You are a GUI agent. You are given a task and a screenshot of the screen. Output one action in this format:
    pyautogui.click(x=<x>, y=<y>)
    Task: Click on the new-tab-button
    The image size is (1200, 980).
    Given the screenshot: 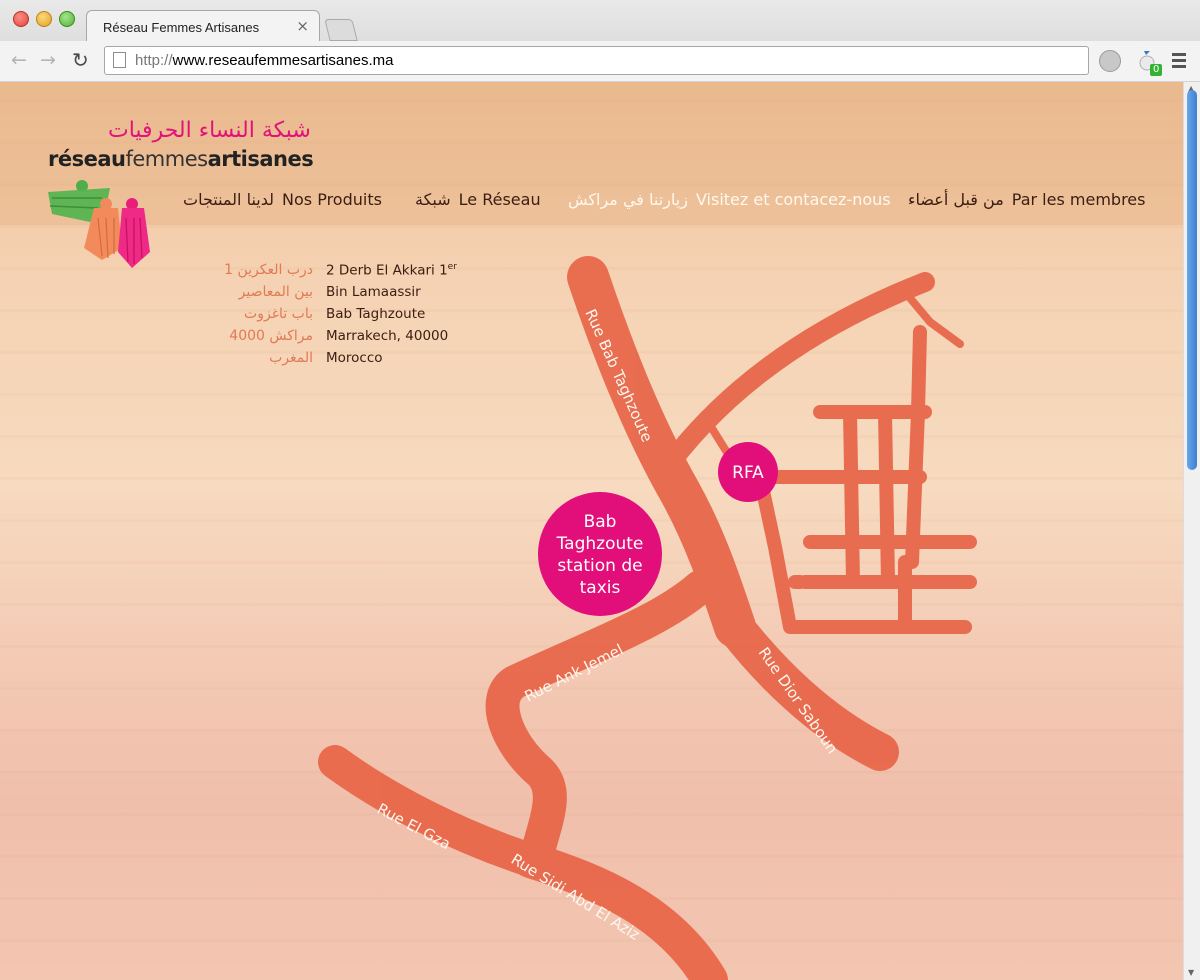 What is the action you would take?
    pyautogui.click(x=341, y=30)
    